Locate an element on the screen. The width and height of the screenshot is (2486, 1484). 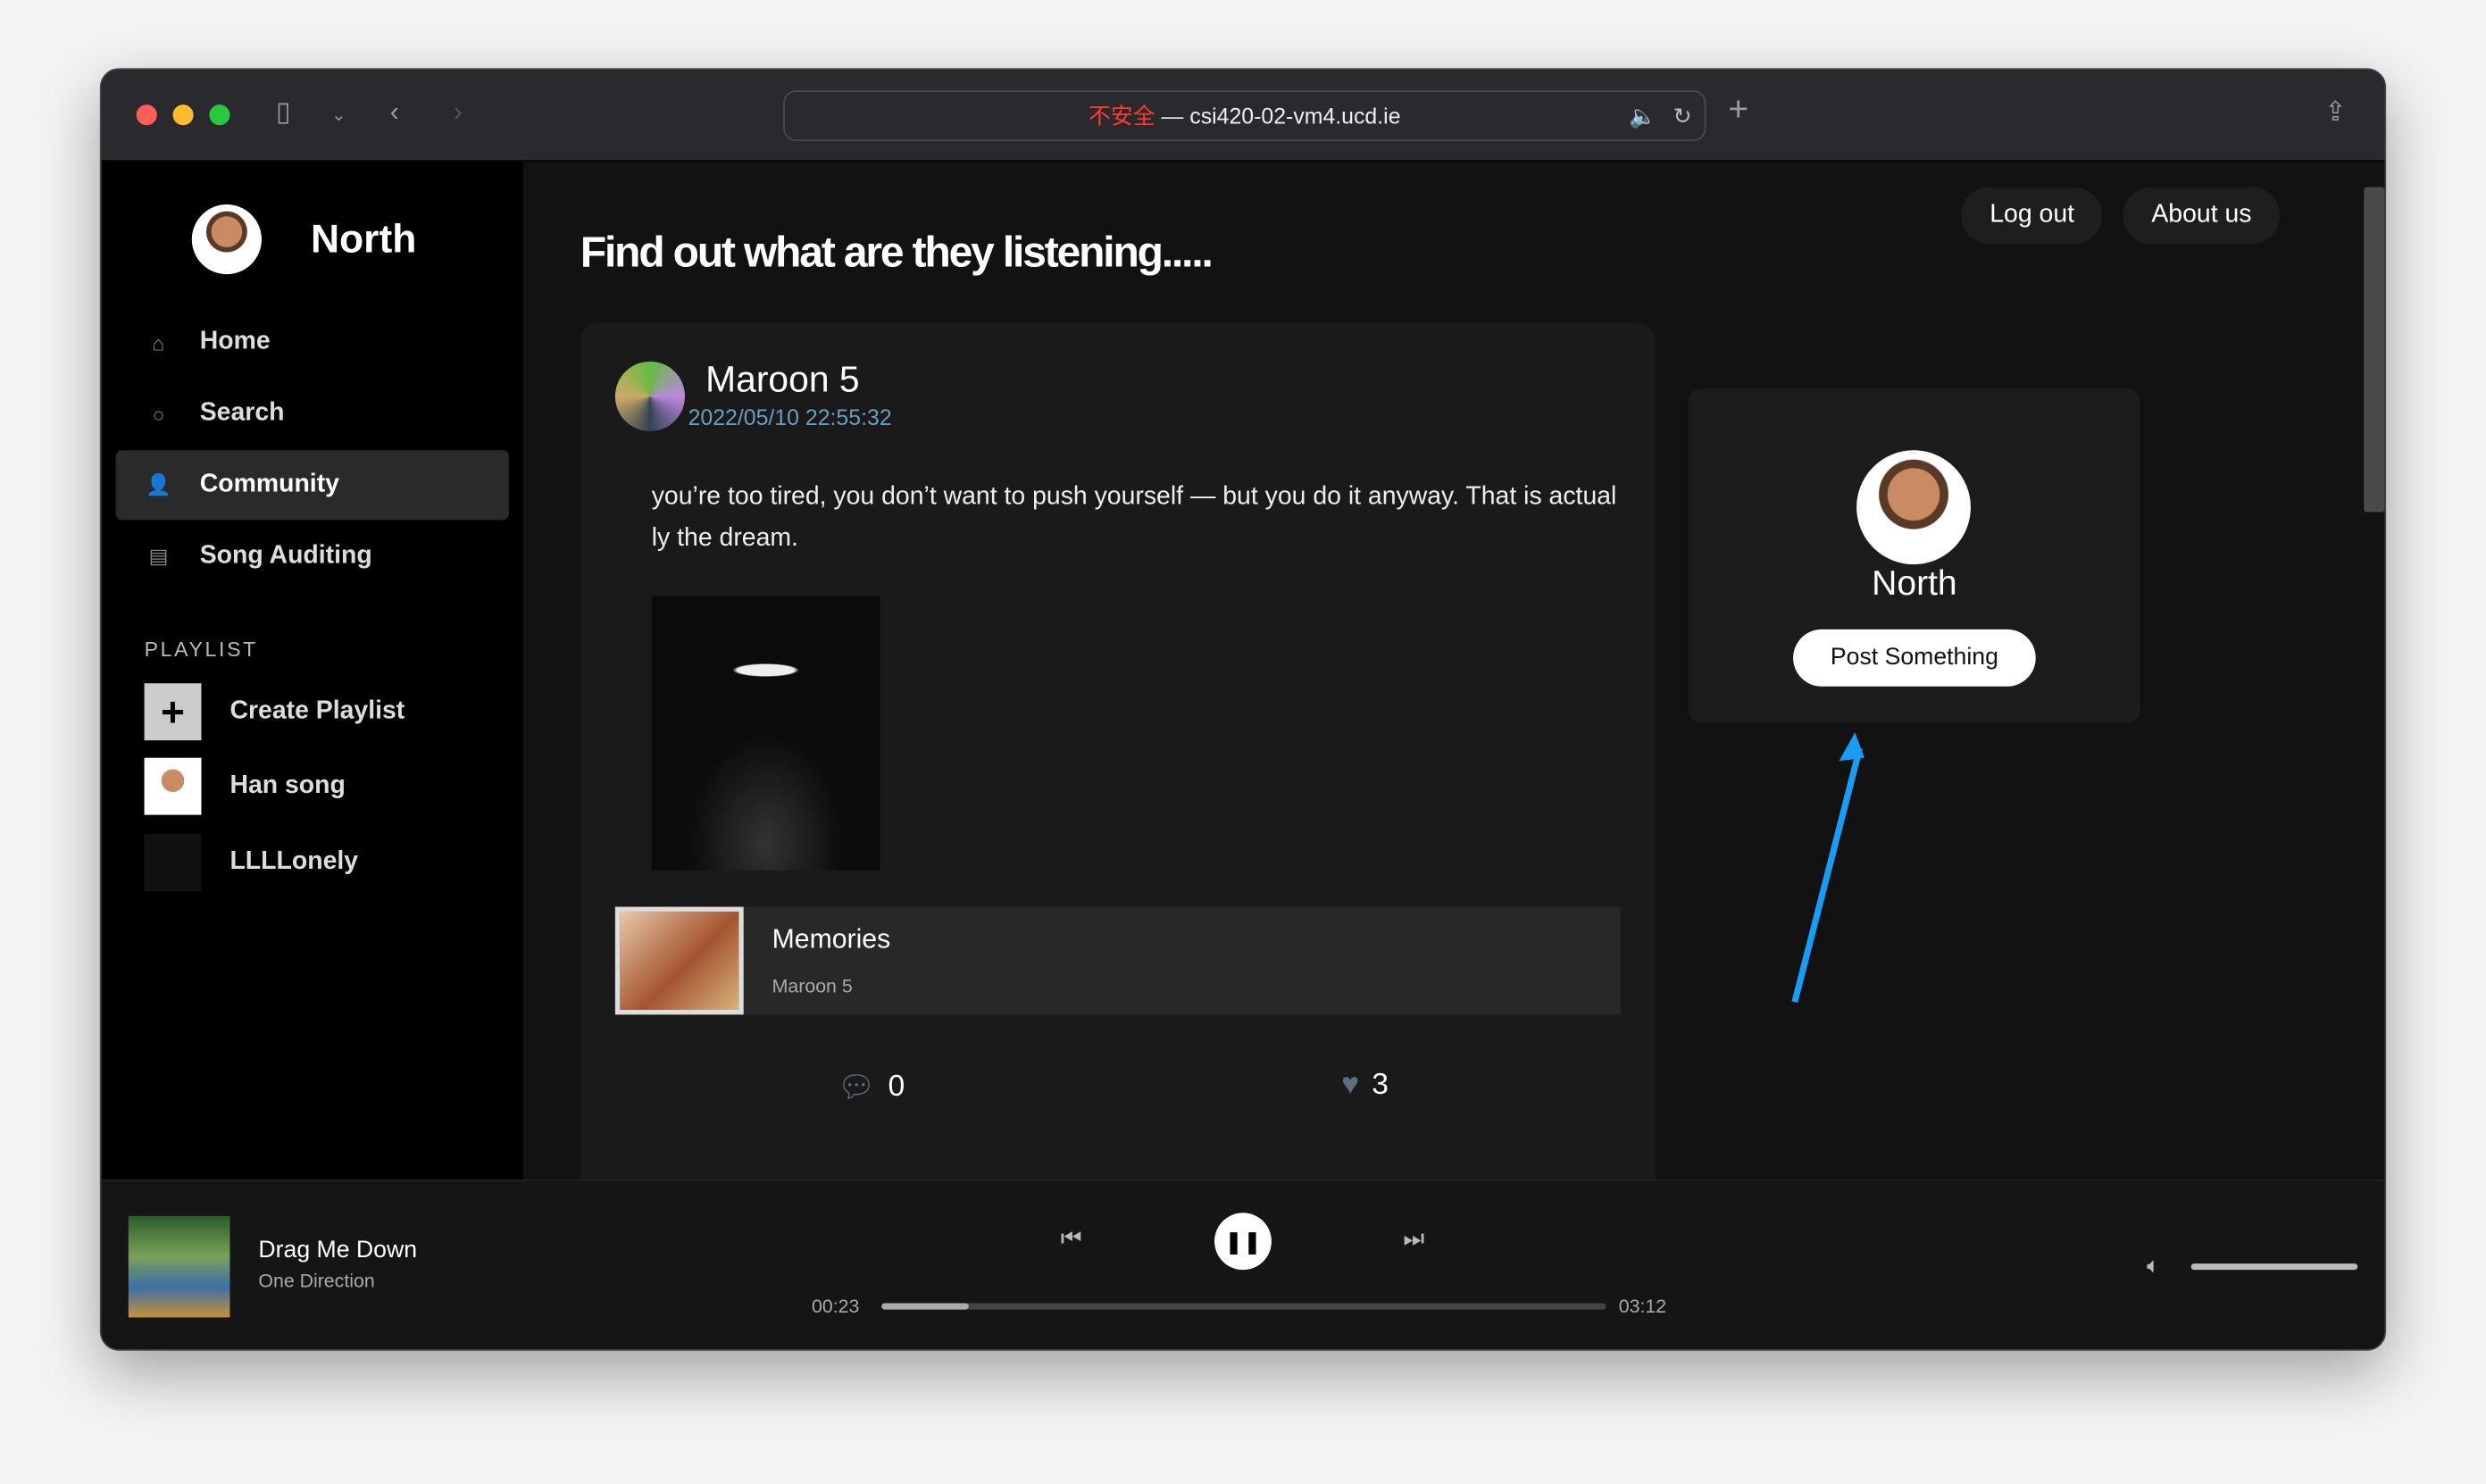
song-artist: Maroon 5 is located at coordinates (812, 985).